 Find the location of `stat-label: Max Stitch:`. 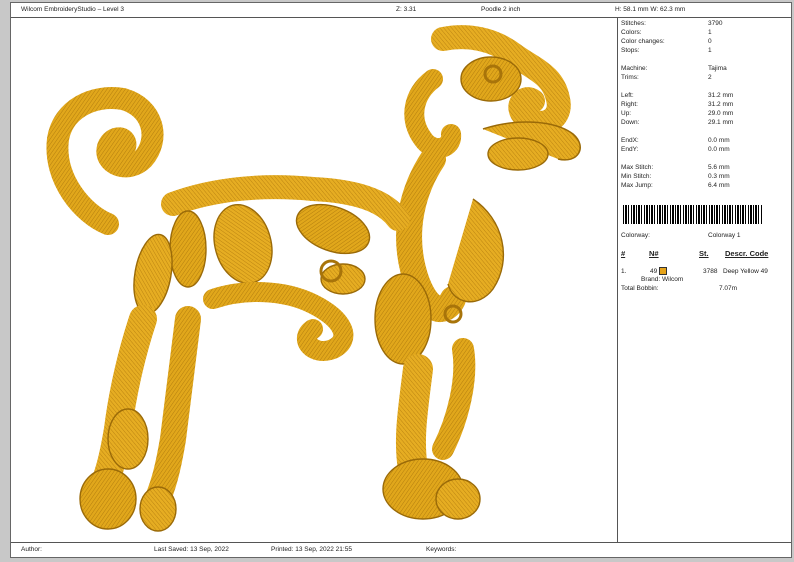

stat-label: Max Stitch: is located at coordinates (637, 167).